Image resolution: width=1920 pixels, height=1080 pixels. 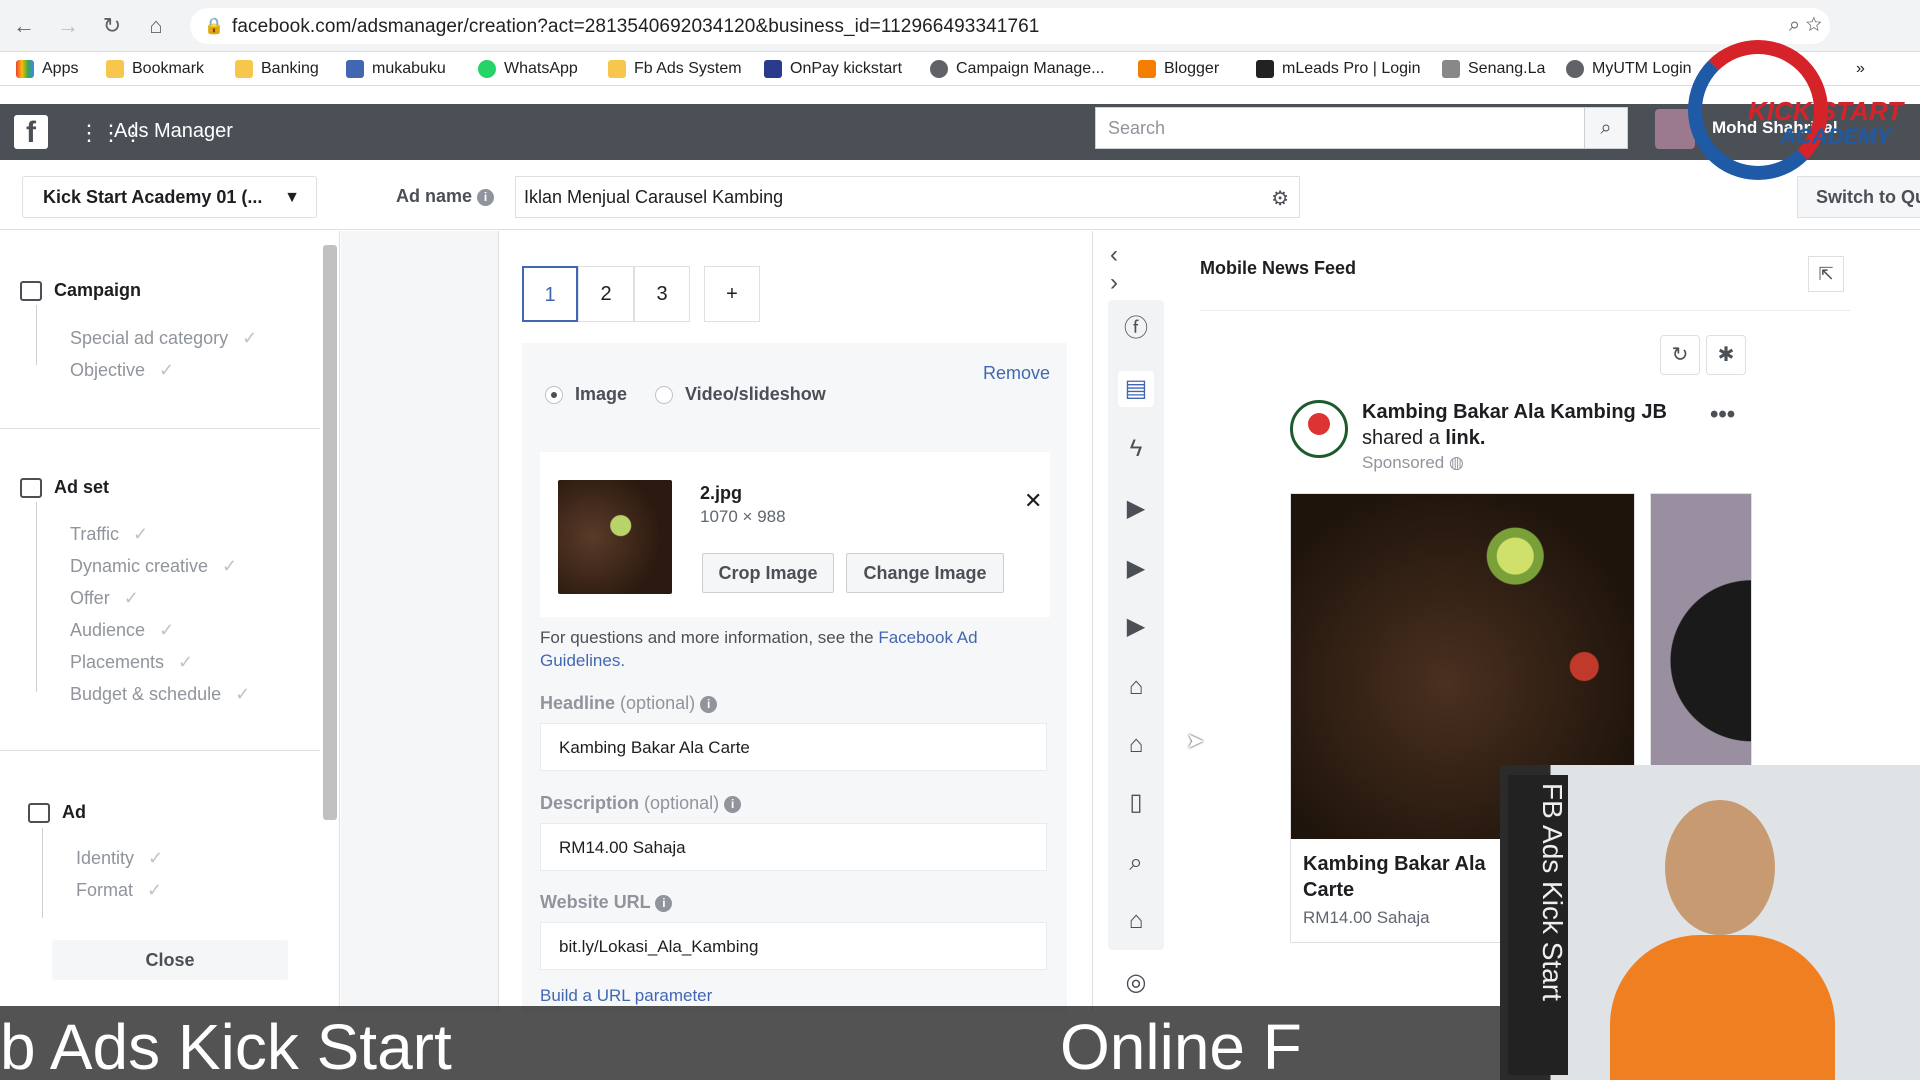 I want to click on page-name: Kambing Bakar Ala Kambing JB, so click(x=1514, y=412).